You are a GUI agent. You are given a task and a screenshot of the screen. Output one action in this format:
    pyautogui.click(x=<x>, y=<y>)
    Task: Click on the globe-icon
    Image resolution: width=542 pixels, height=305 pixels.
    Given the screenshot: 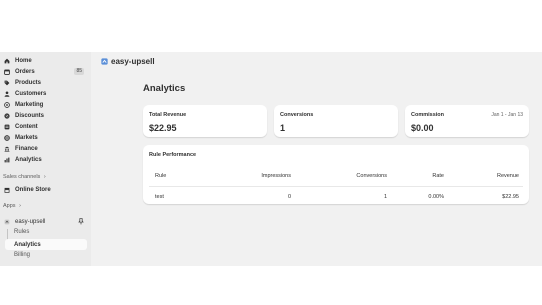 What is the action you would take?
    pyautogui.click(x=7, y=137)
    